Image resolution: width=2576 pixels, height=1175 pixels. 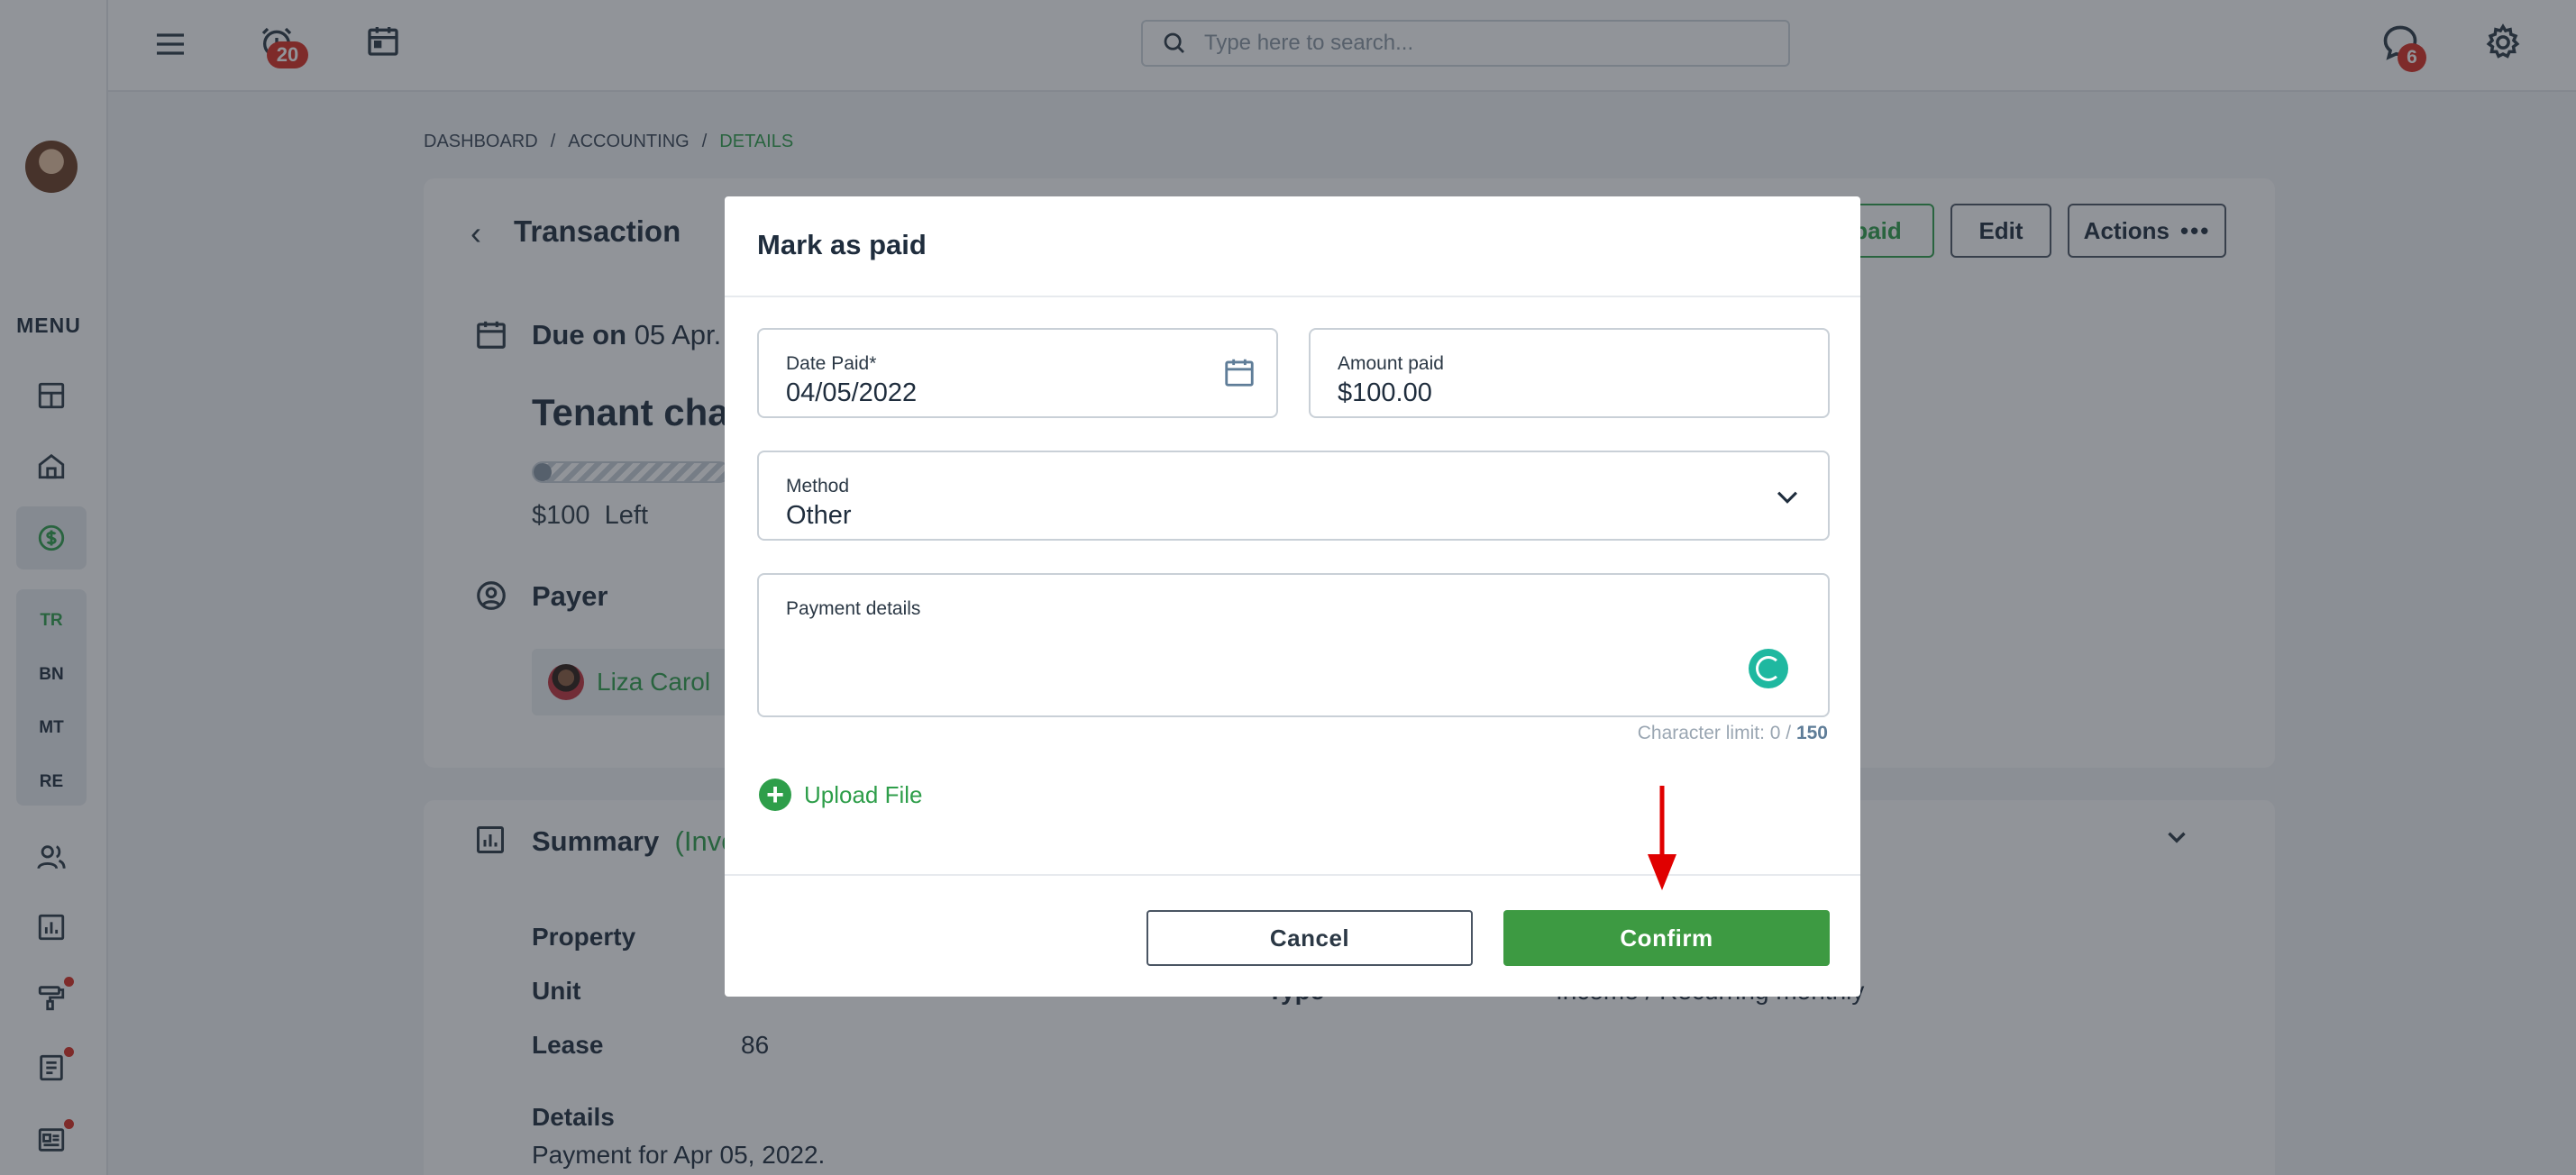 What do you see at coordinates (1787, 498) in the screenshot?
I see `chevron-down-icon` at bounding box center [1787, 498].